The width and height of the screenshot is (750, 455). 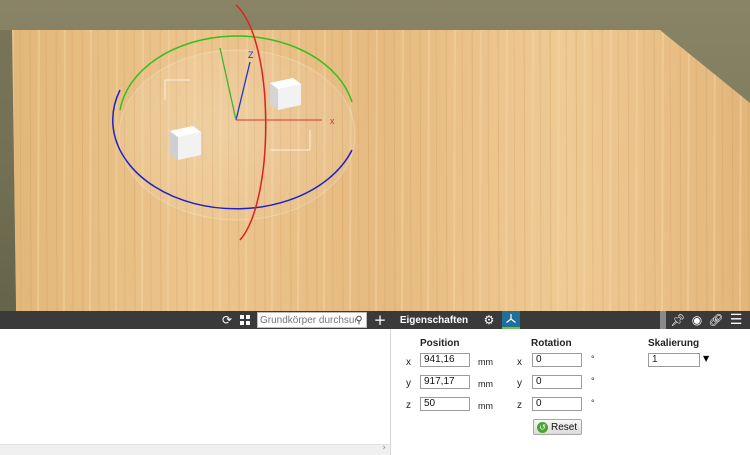 What do you see at coordinates (445, 382) in the screenshot?
I see `position-y-field: 917,17` at bounding box center [445, 382].